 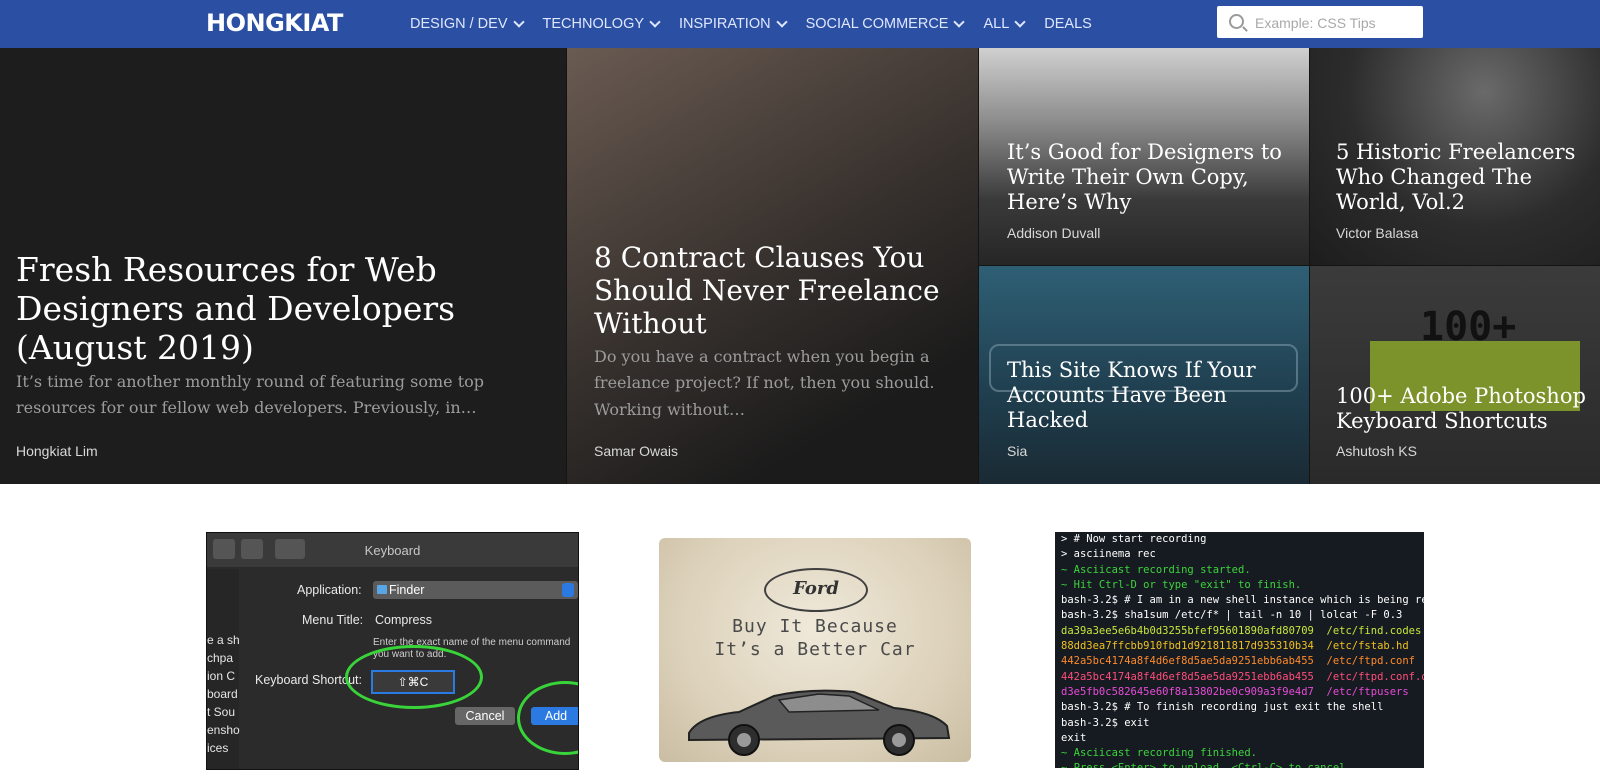 I want to click on terminal-line: ~ Asciicast recording finished., so click(x=1159, y=753).